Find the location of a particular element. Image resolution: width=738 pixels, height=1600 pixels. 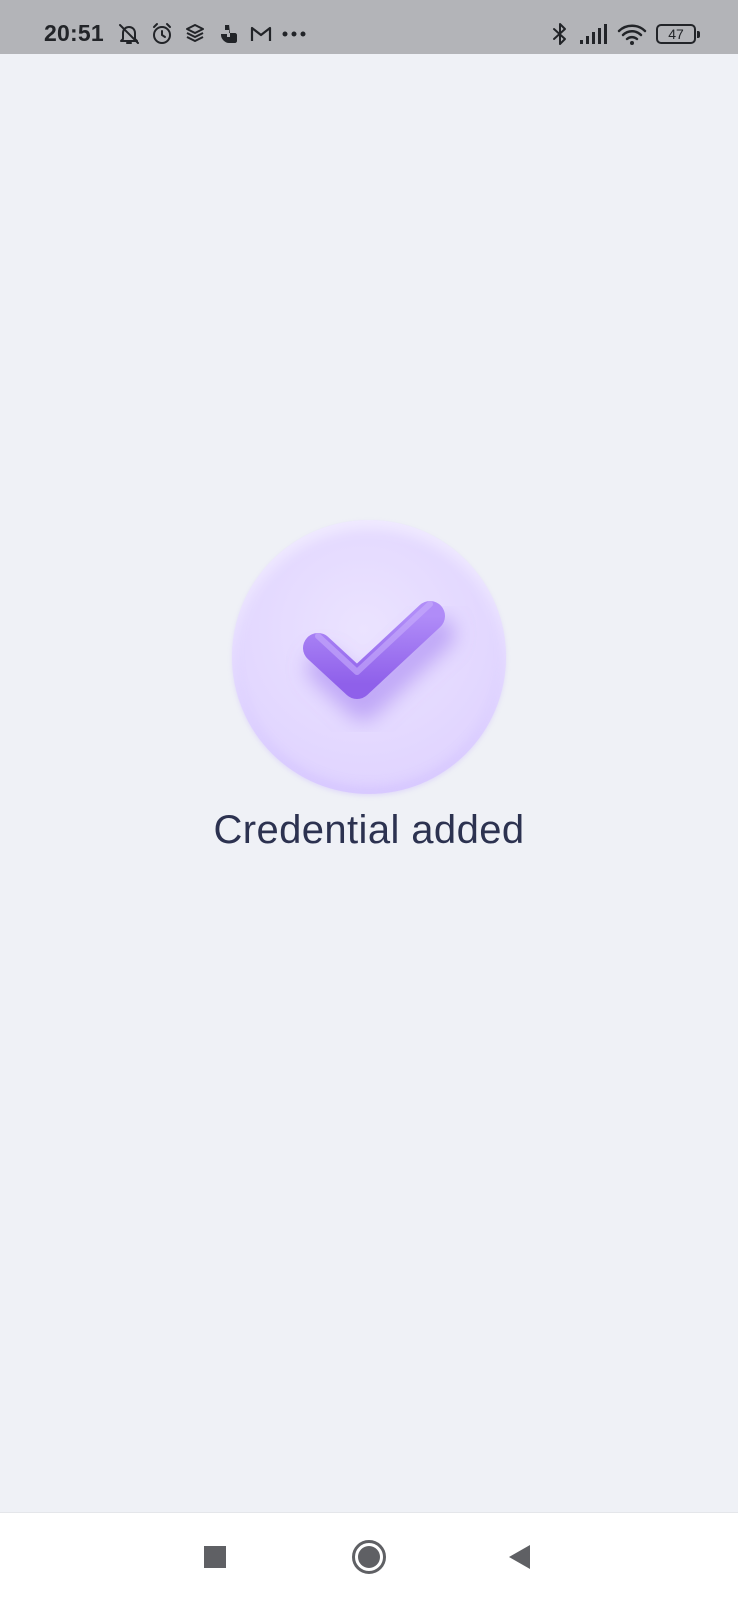

back-button is located at coordinates (520, 1557).